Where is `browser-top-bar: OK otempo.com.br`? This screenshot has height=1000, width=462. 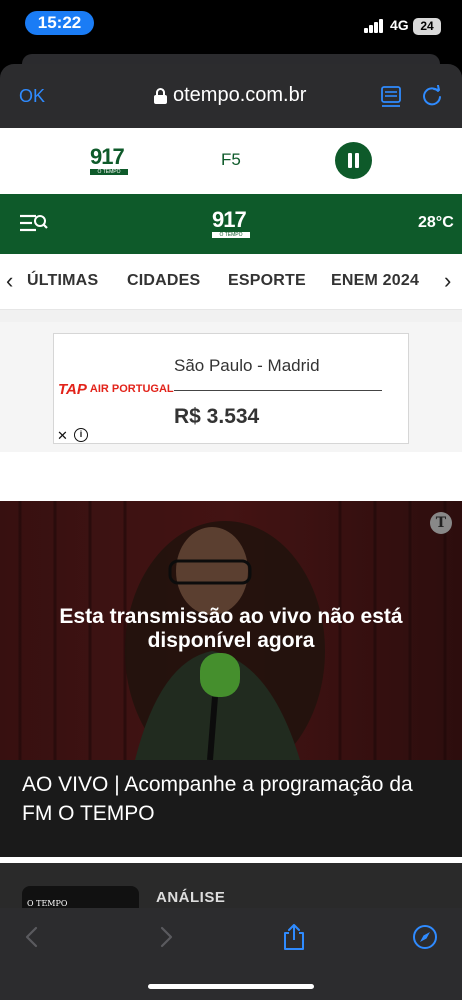 browser-top-bar: OK otempo.com.br is located at coordinates (231, 96).